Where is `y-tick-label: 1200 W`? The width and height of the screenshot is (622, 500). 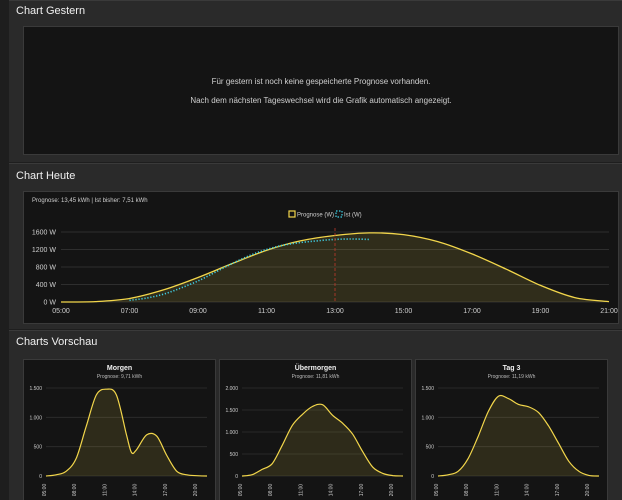 y-tick-label: 1200 W is located at coordinates (44, 250).